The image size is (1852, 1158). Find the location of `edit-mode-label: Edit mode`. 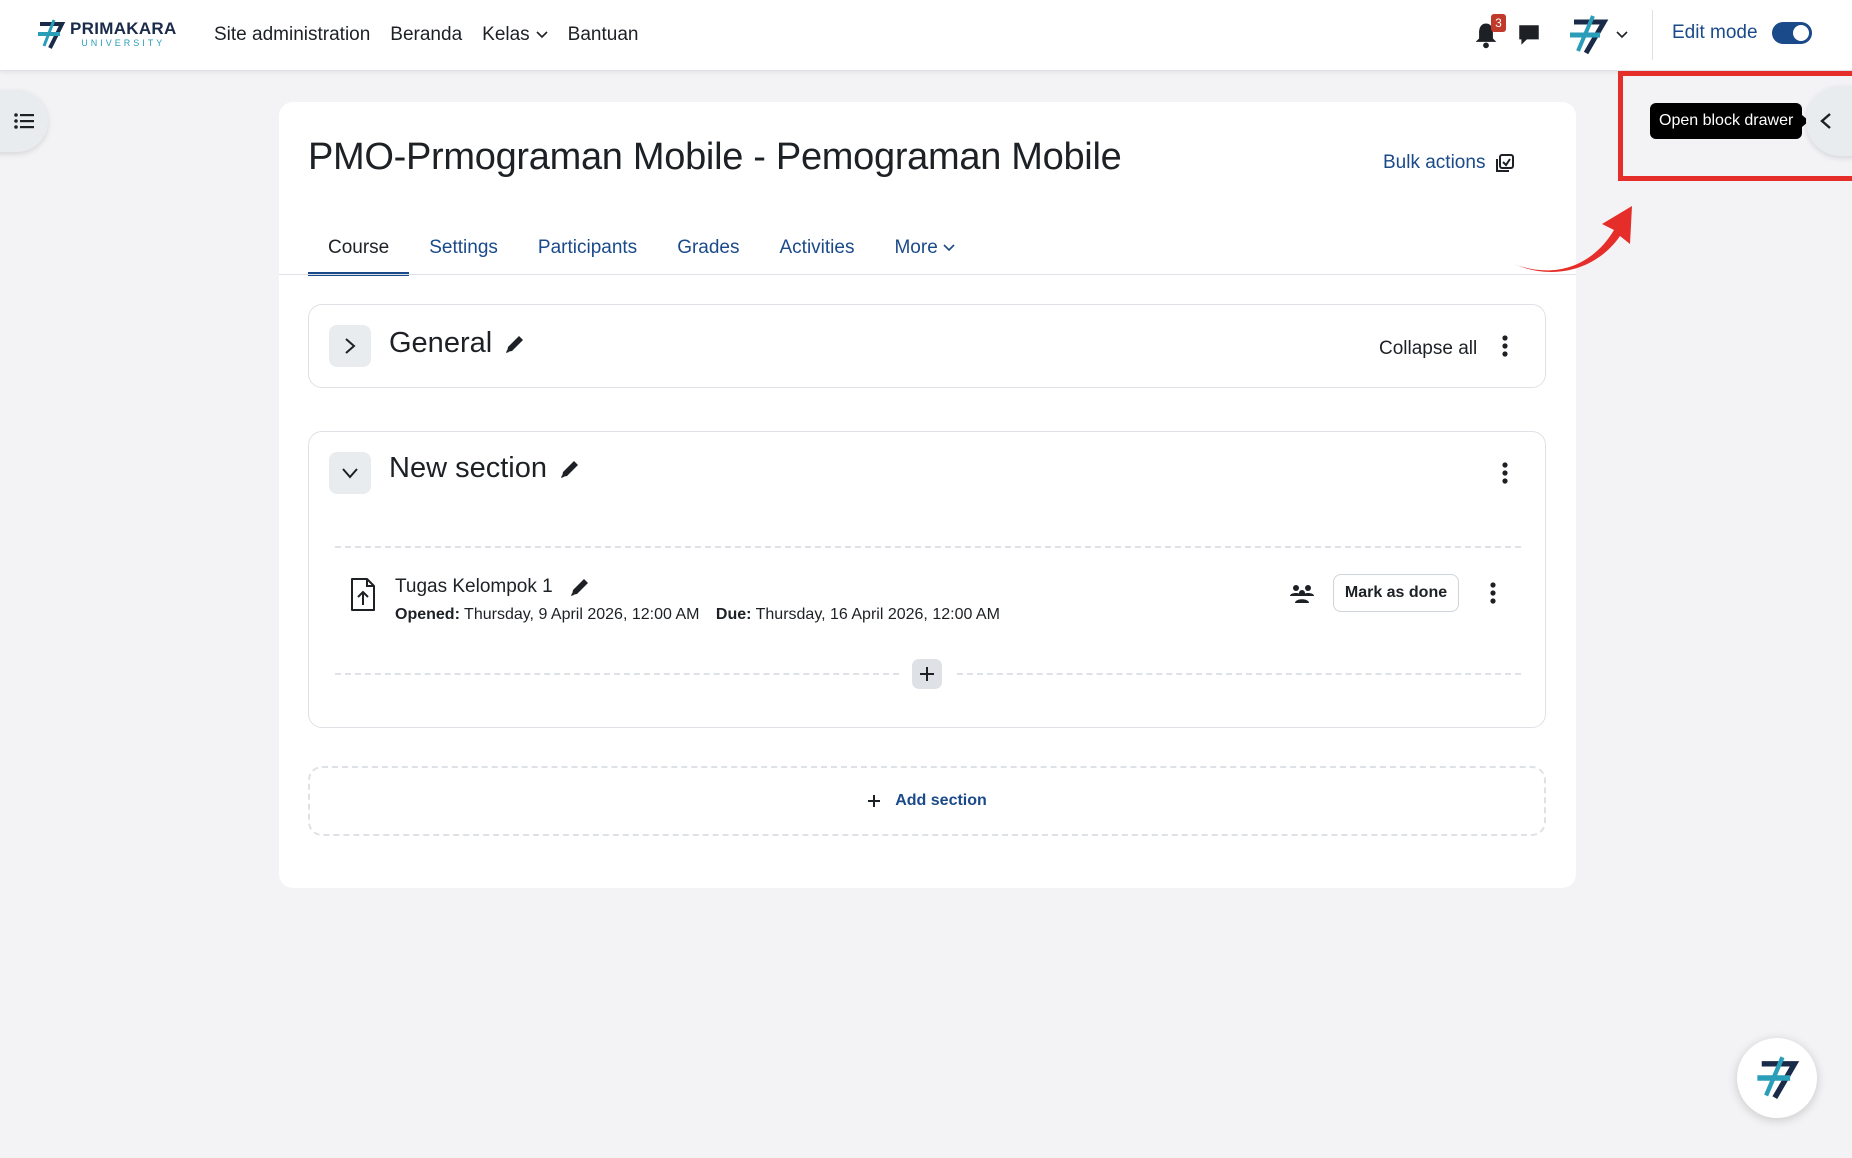

edit-mode-label: Edit mode is located at coordinates (1715, 32).